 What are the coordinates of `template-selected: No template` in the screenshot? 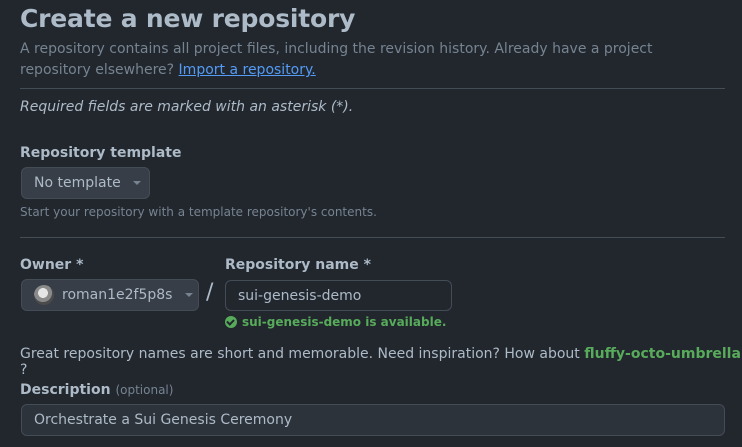 It's located at (77, 183).